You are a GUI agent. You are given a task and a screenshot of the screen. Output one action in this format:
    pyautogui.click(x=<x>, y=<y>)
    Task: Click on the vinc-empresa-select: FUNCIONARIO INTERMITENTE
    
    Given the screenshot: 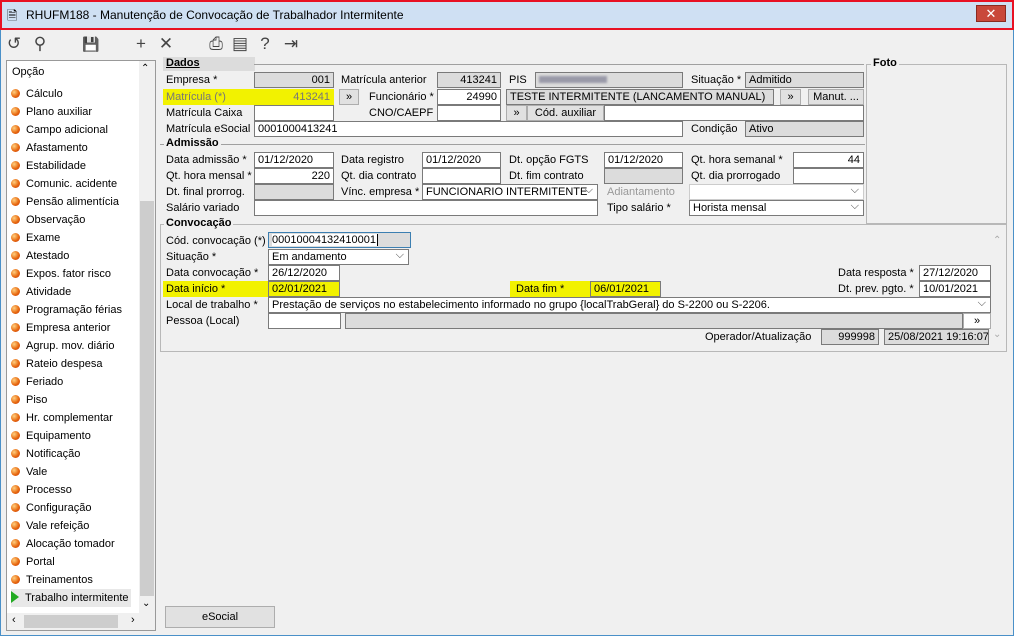 What is the action you would take?
    pyautogui.click(x=510, y=192)
    